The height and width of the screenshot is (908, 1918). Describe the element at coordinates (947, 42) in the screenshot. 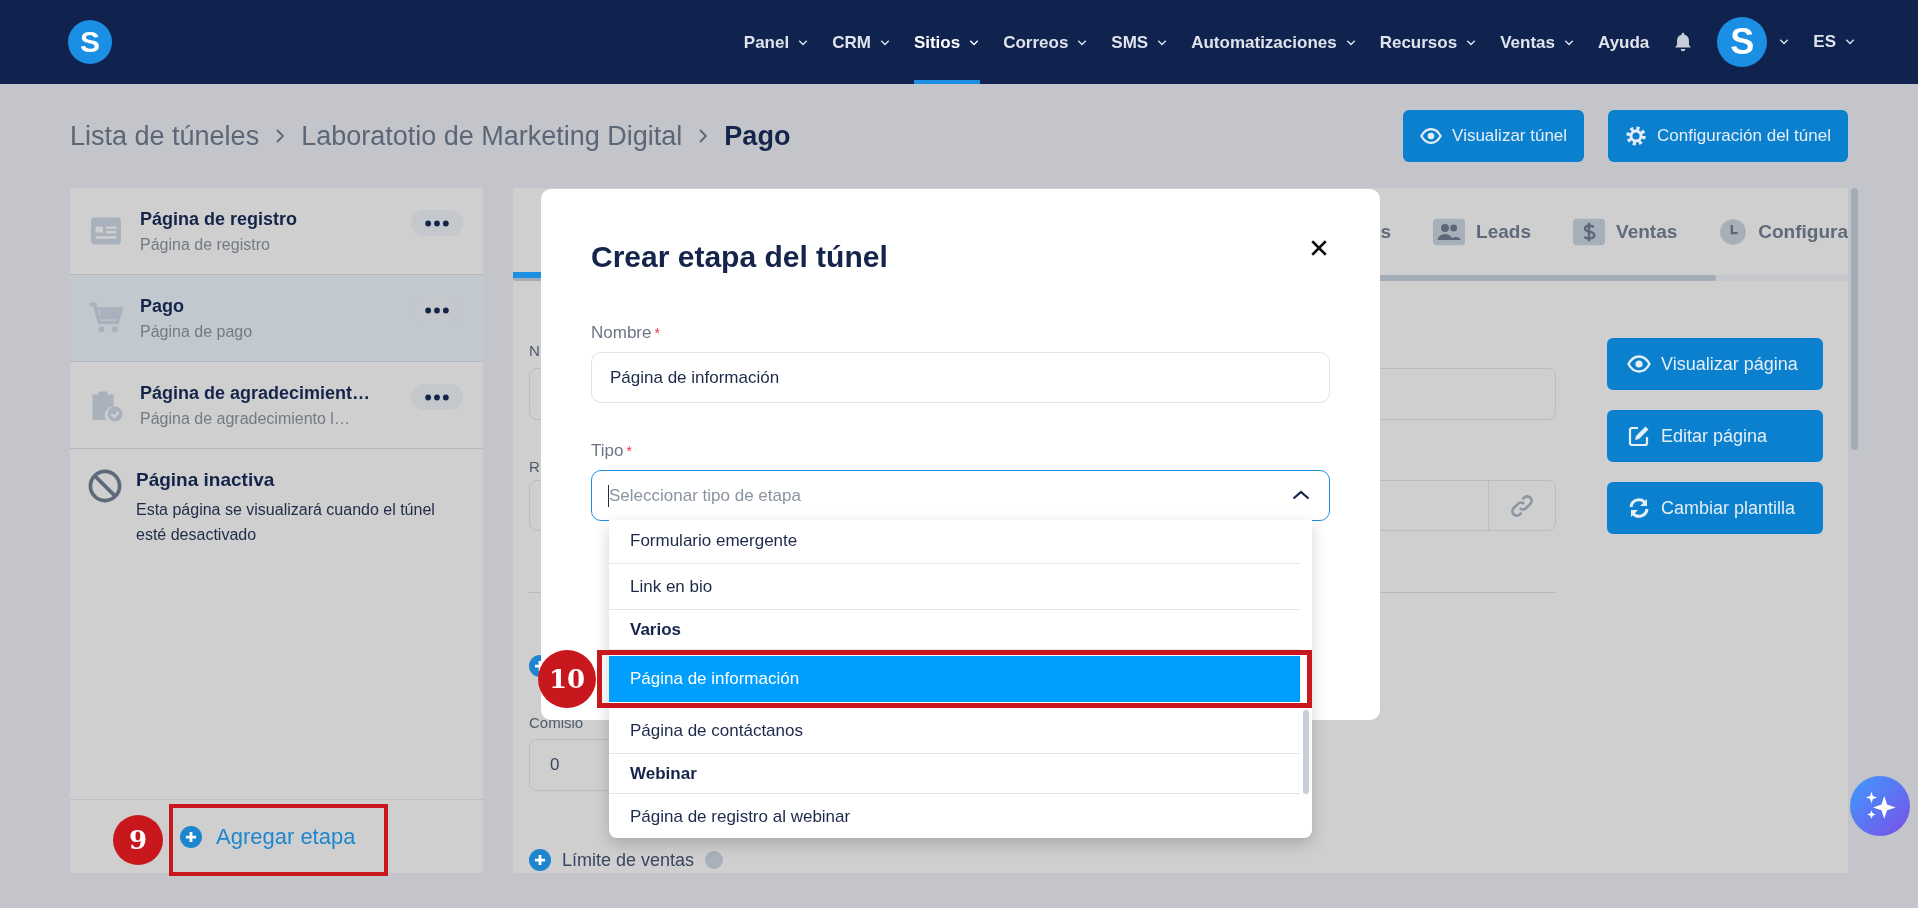

I see `nav-menu-item: Sitios` at that location.